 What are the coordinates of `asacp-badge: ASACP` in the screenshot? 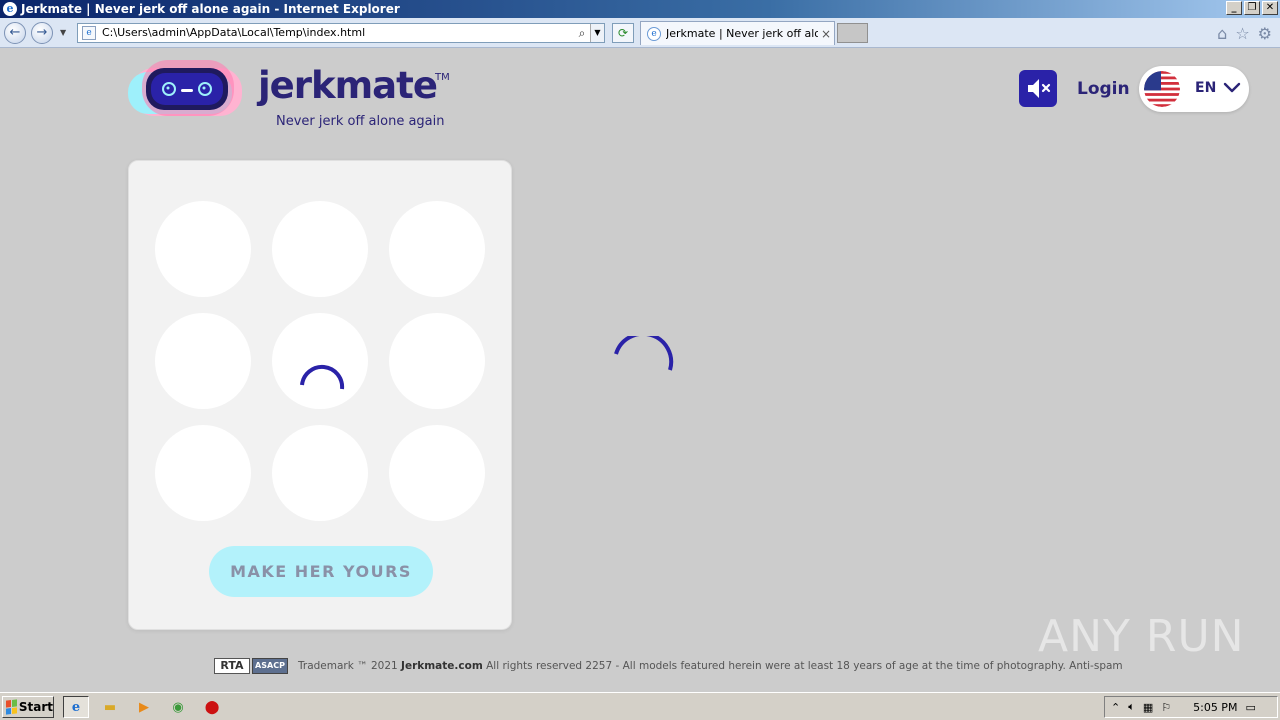 It's located at (270, 666).